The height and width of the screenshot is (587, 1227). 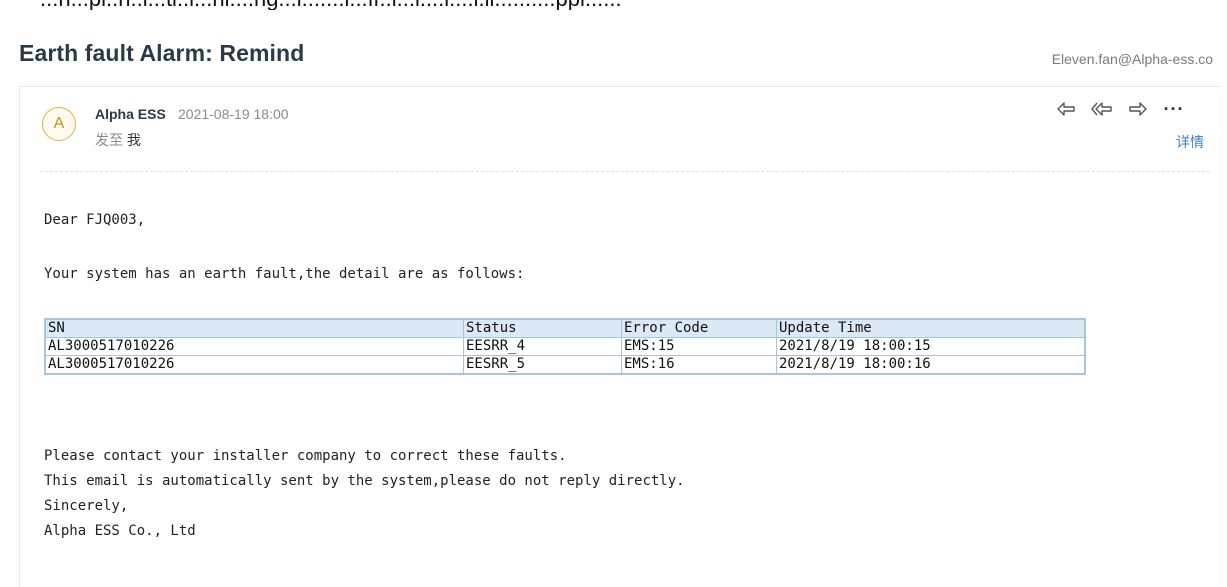 I want to click on reply-all-icon, so click(x=1102, y=109).